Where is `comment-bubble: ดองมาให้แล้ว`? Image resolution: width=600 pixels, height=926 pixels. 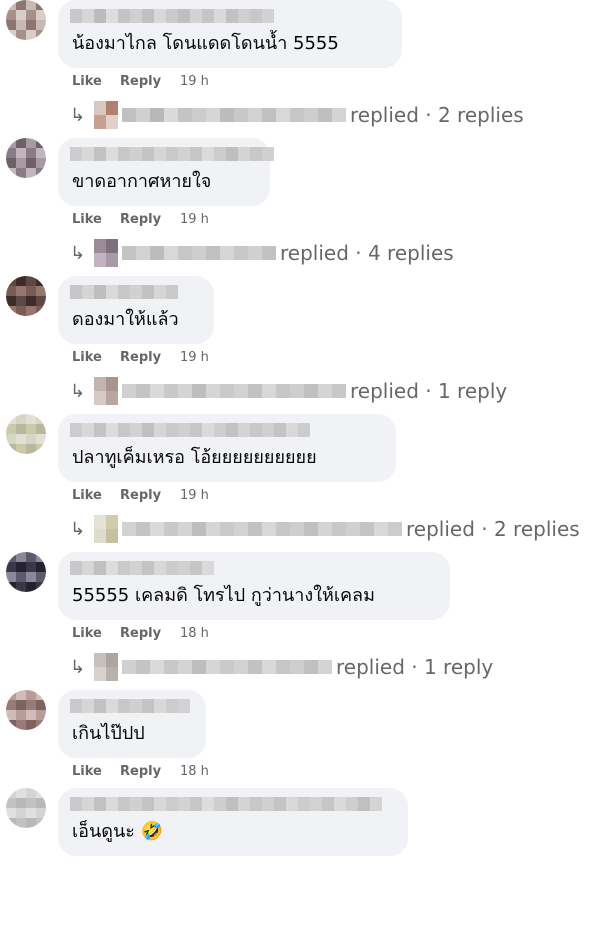
comment-bubble: ดองมาให้แล้ว is located at coordinates (136, 310).